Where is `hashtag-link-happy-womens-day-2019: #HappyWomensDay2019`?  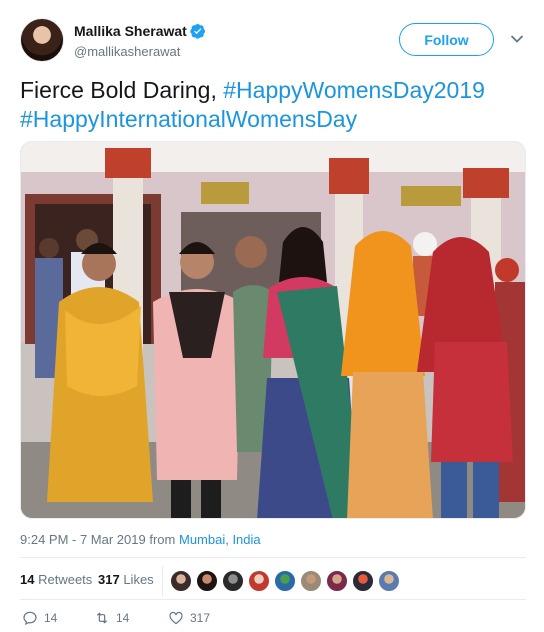
hashtag-link-happy-womens-day-2019: #HappyWomensDay2019 is located at coordinates (354, 90).